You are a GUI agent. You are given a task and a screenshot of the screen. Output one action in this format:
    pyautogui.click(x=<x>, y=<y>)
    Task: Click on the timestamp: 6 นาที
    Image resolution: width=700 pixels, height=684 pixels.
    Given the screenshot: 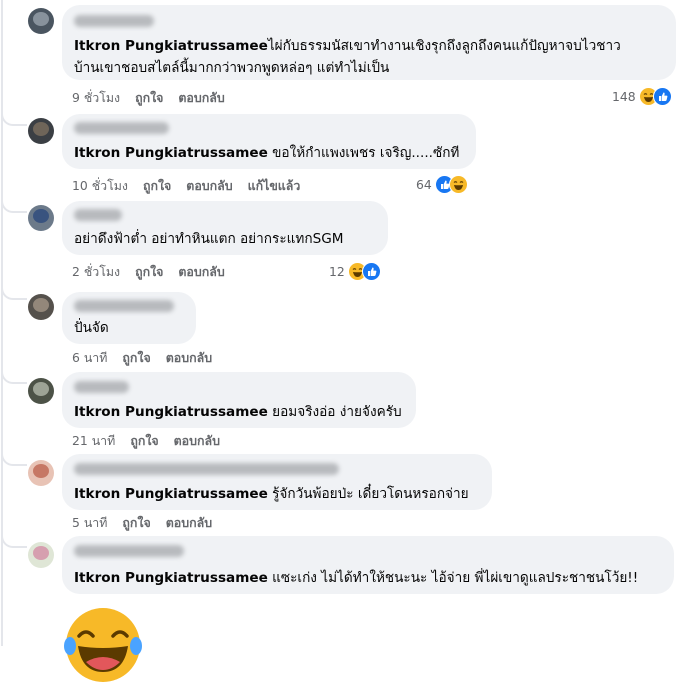 What is the action you would take?
    pyautogui.click(x=89, y=358)
    